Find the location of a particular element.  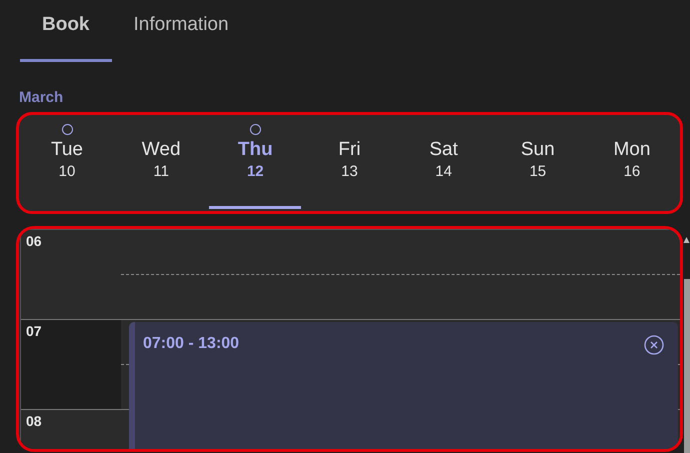

hour-label: 07 is located at coordinates (71, 364).